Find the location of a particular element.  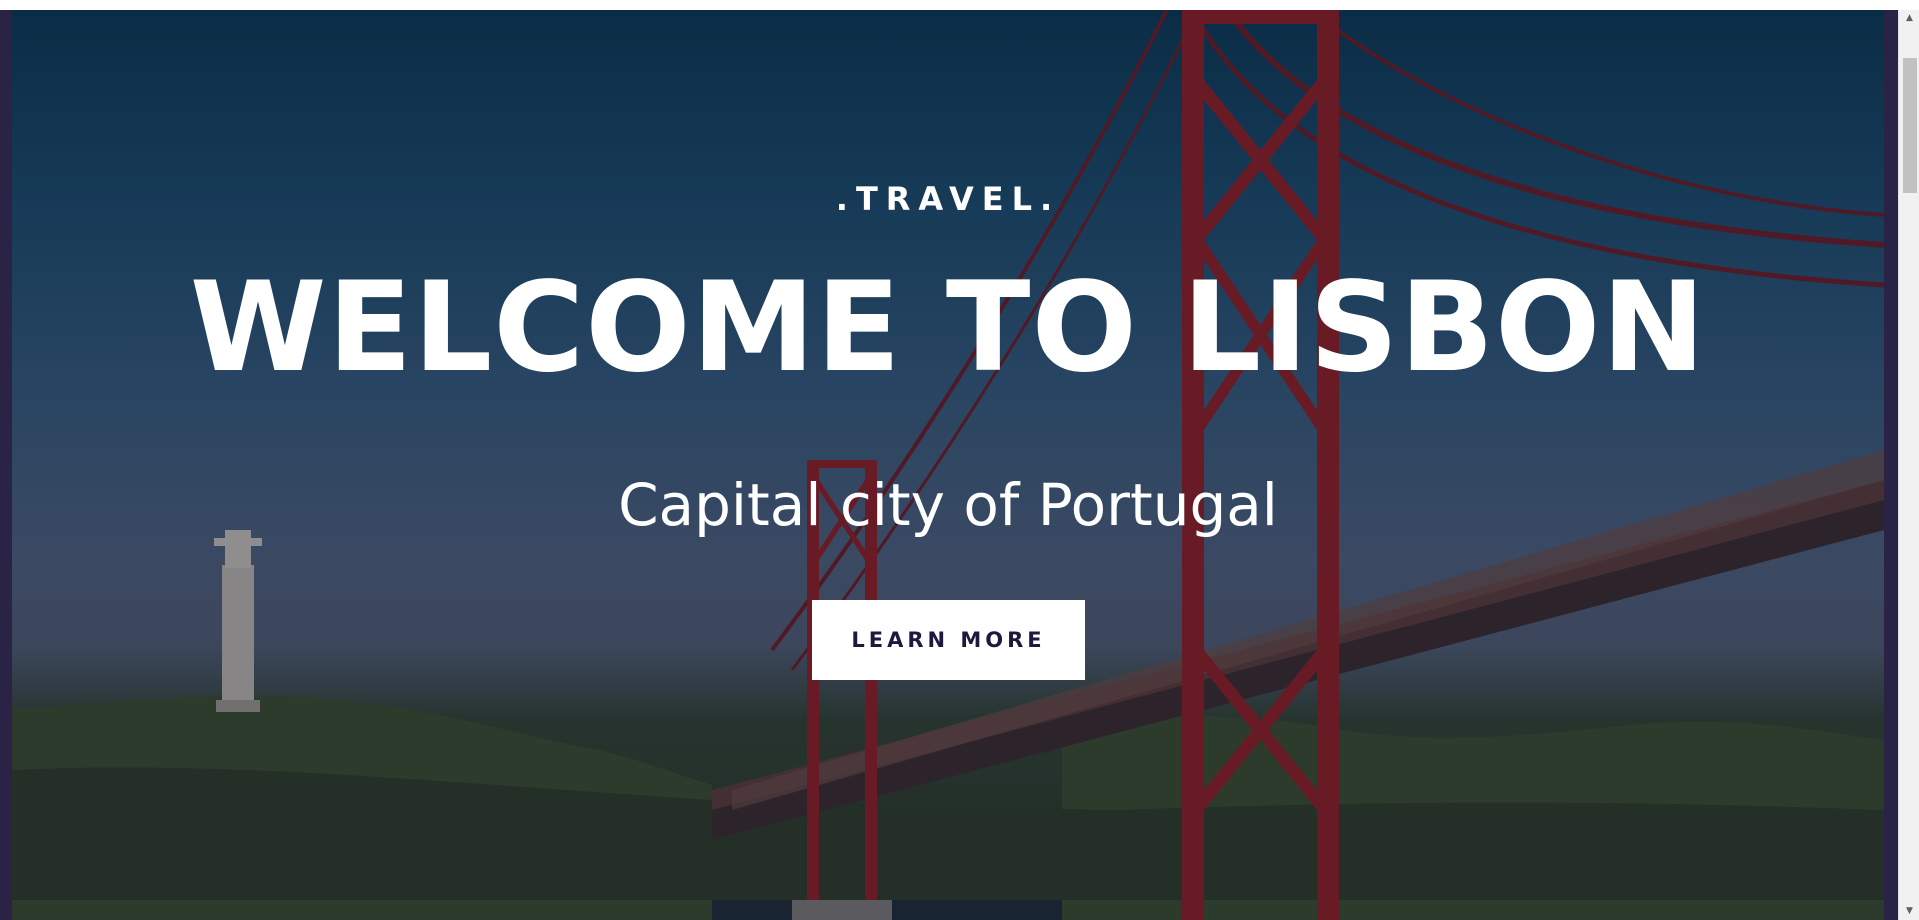

hero-kicker: .TRAVEL. is located at coordinates (948, 199).